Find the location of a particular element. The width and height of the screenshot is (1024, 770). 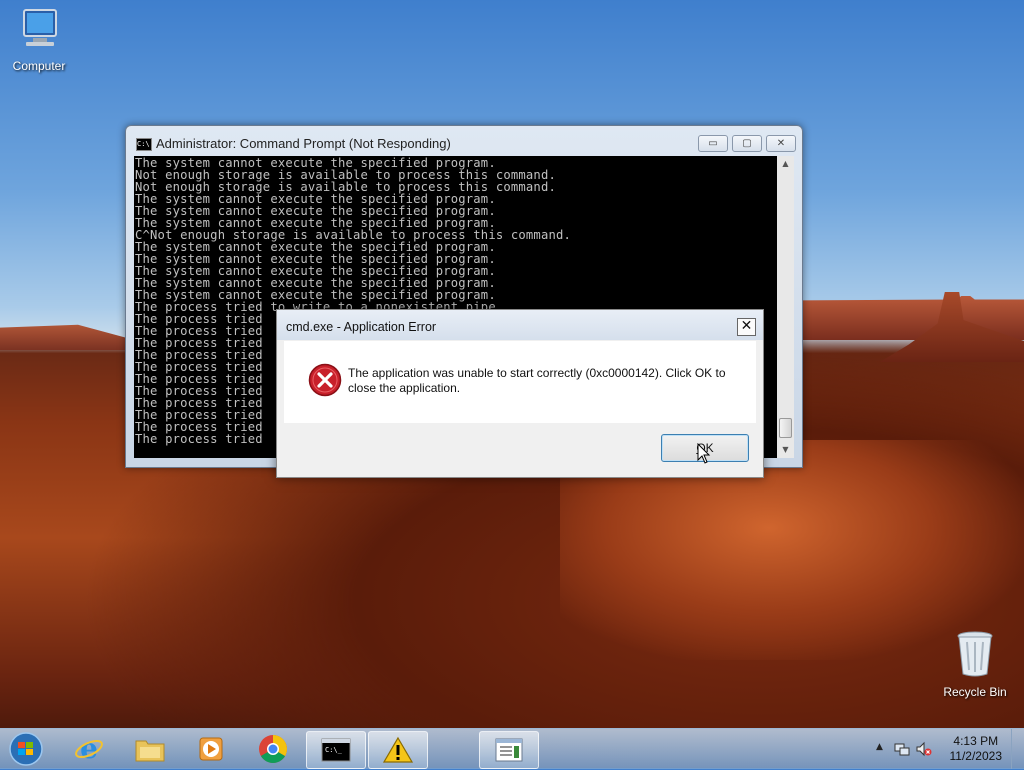

taskbar-internet-explorer: e is located at coordinates (89, 749).